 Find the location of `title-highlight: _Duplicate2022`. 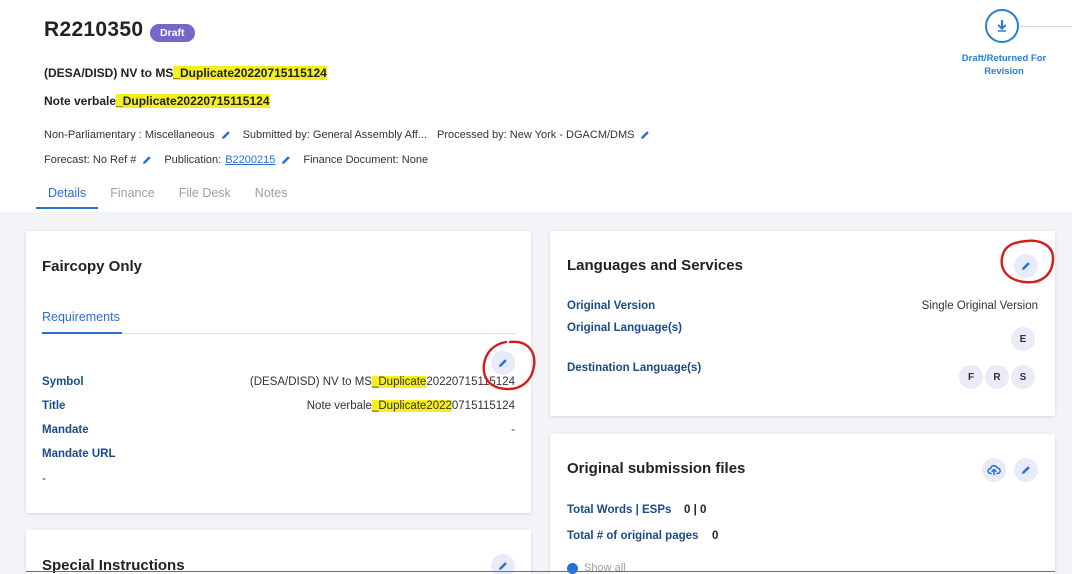

title-highlight: _Duplicate2022 is located at coordinates (411, 406).